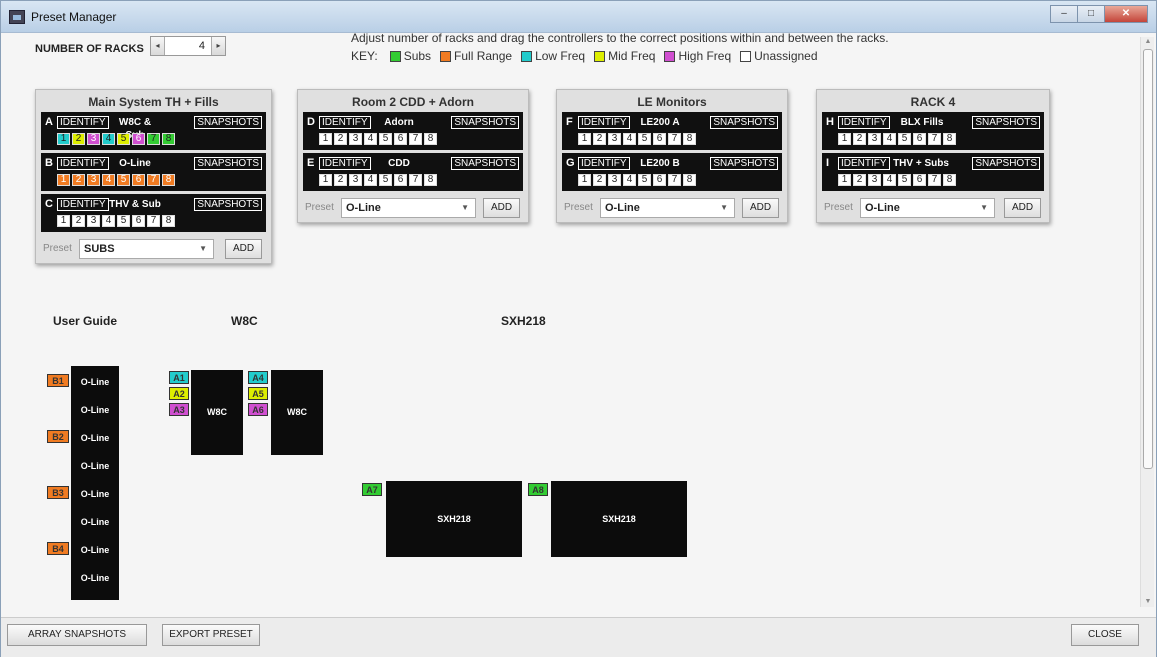  Describe the element at coordinates (179, 409) in the screenshot. I see `w8c-tag: A3` at that location.